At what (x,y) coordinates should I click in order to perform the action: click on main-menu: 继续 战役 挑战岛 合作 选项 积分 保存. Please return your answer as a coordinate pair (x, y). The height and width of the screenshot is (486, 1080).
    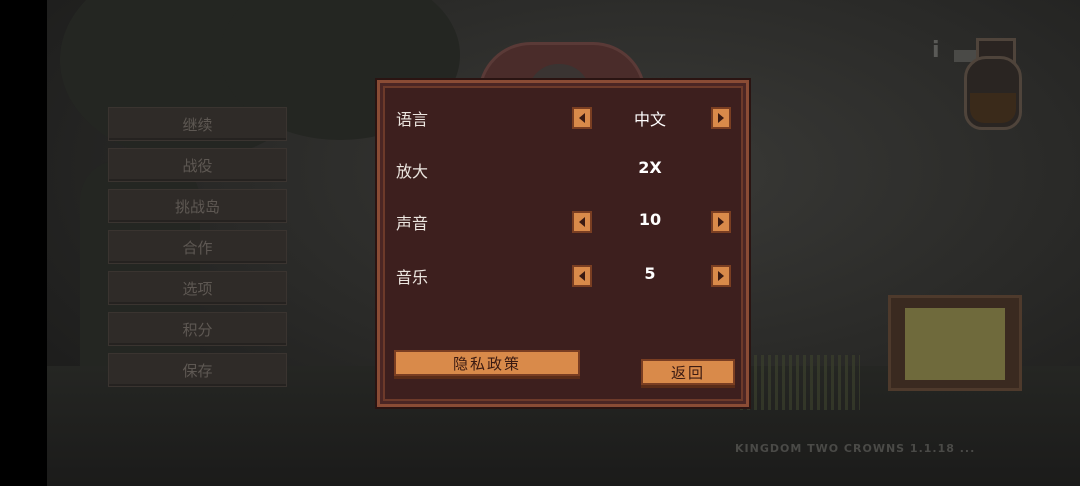
    Looking at the image, I should click on (197, 250).